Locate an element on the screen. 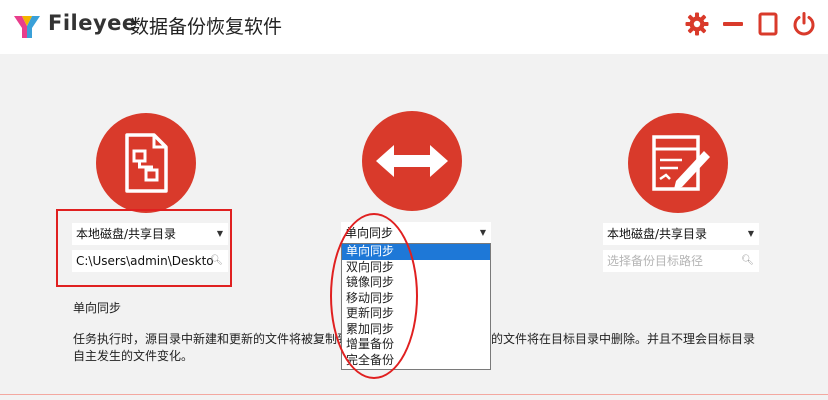 Image resolution: width=828 pixels, height=400 pixels. description-line1-left: 任务执行时，源目录中新建和更新的文件将被复制到 is located at coordinates (211, 339).